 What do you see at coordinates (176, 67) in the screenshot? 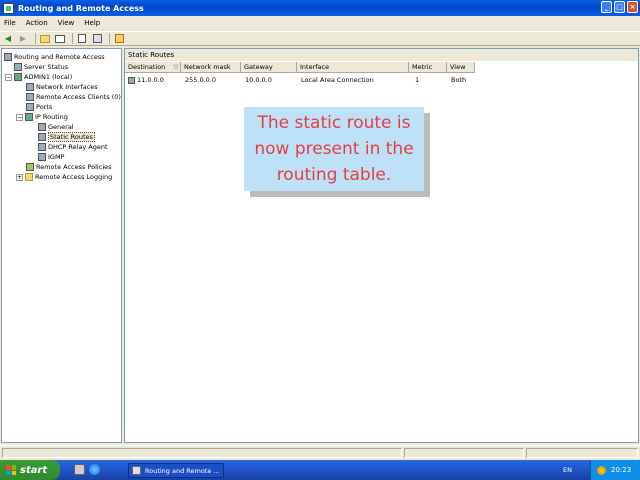
I see `sort-indicator-icon: ▽` at bounding box center [176, 67].